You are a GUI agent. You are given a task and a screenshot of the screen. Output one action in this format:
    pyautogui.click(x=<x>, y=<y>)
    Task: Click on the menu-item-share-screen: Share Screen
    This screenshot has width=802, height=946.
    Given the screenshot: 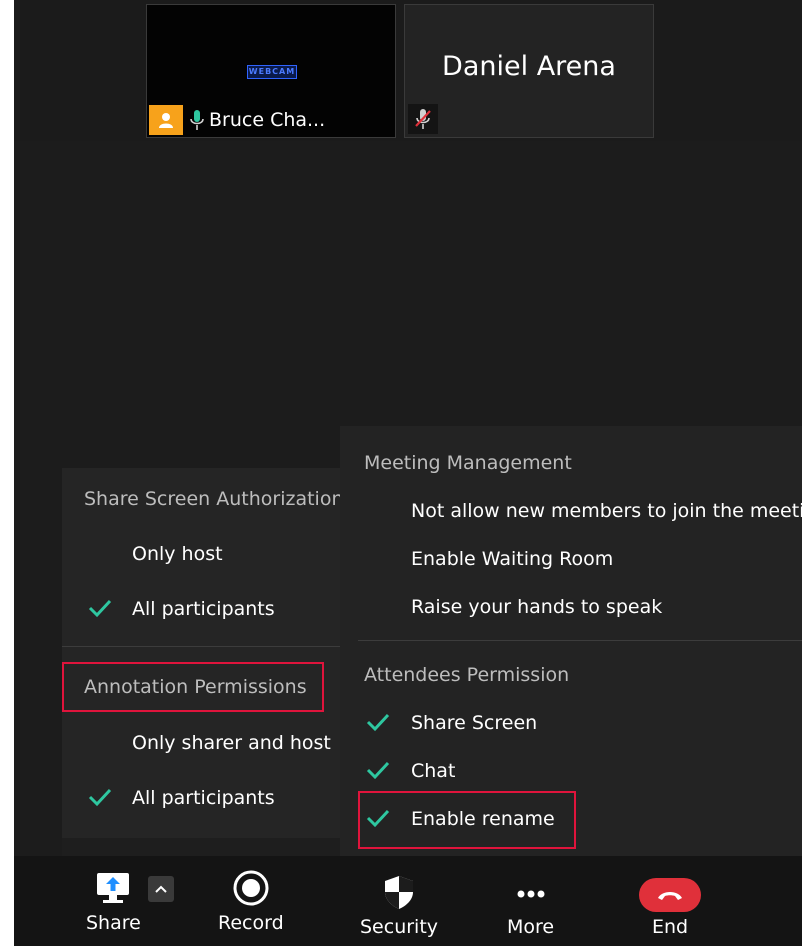 What is the action you would take?
    pyautogui.click(x=474, y=723)
    